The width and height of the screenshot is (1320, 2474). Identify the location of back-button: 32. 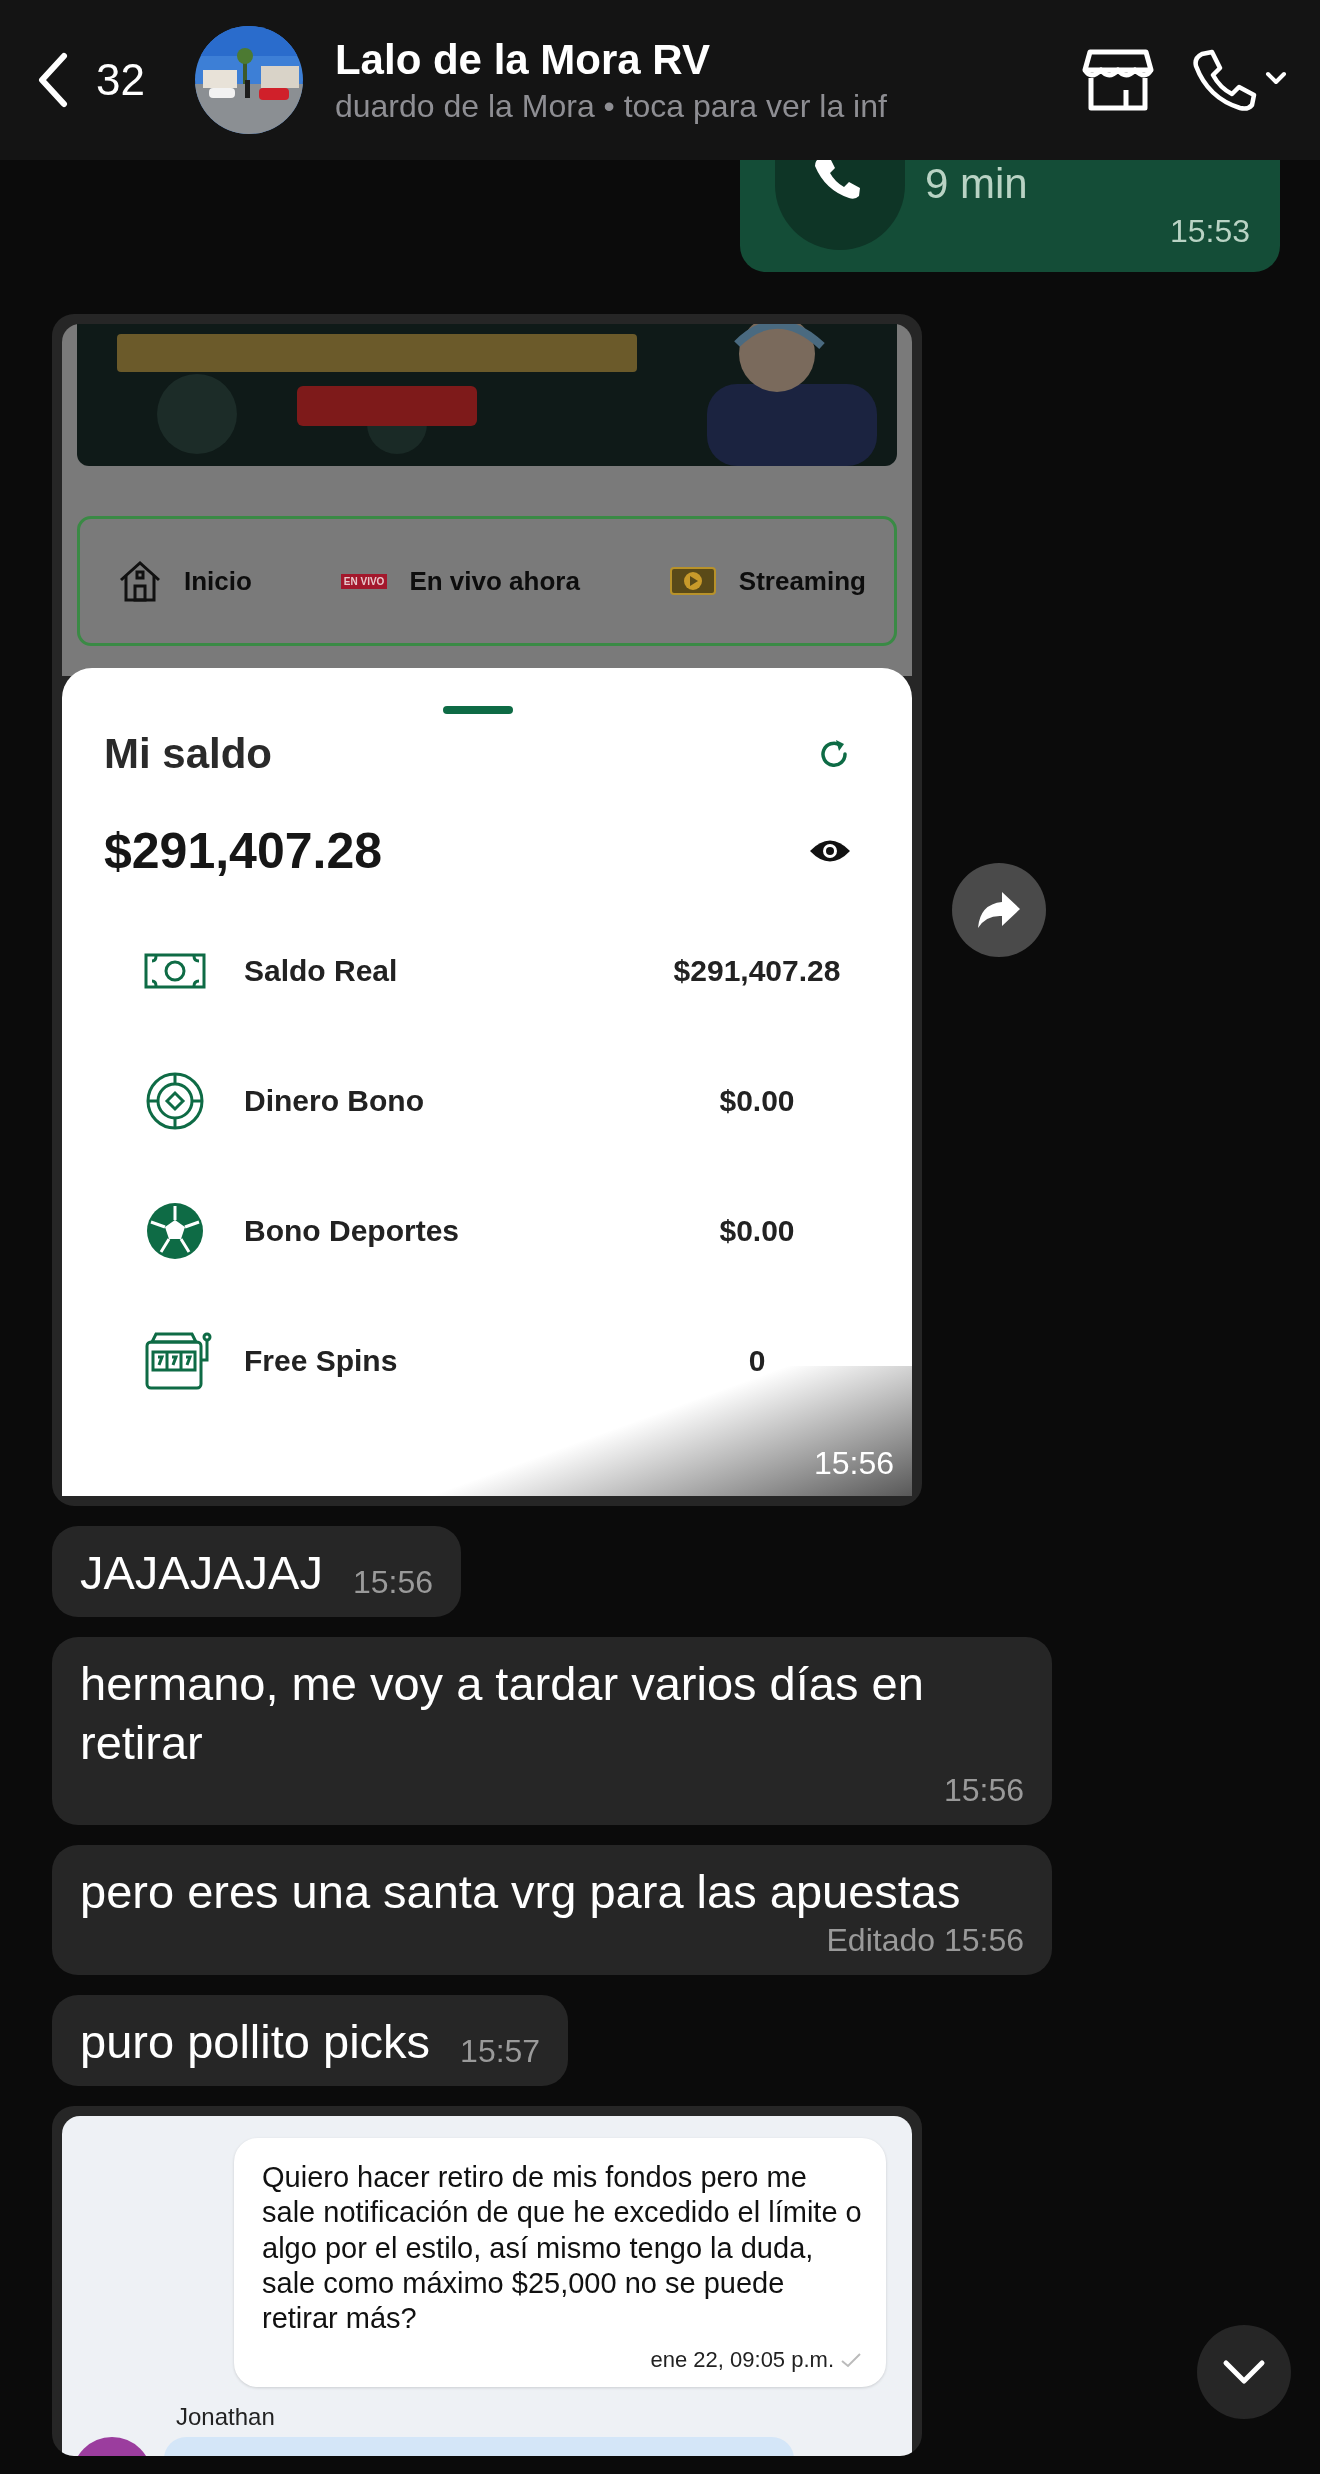
(90, 80).